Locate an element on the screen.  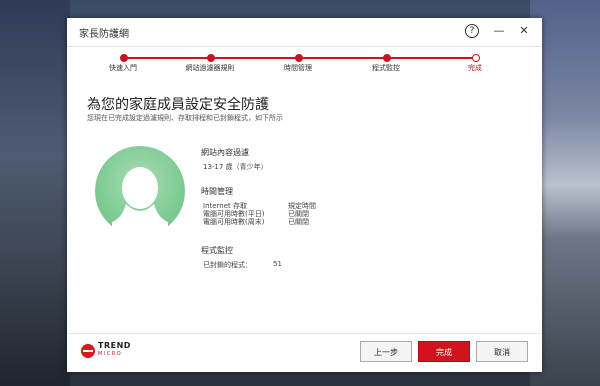
wizard-stepper: 快速入門 網站過濾器規則 時間管理 程式監控 完成 is located at coordinates (304, 68).